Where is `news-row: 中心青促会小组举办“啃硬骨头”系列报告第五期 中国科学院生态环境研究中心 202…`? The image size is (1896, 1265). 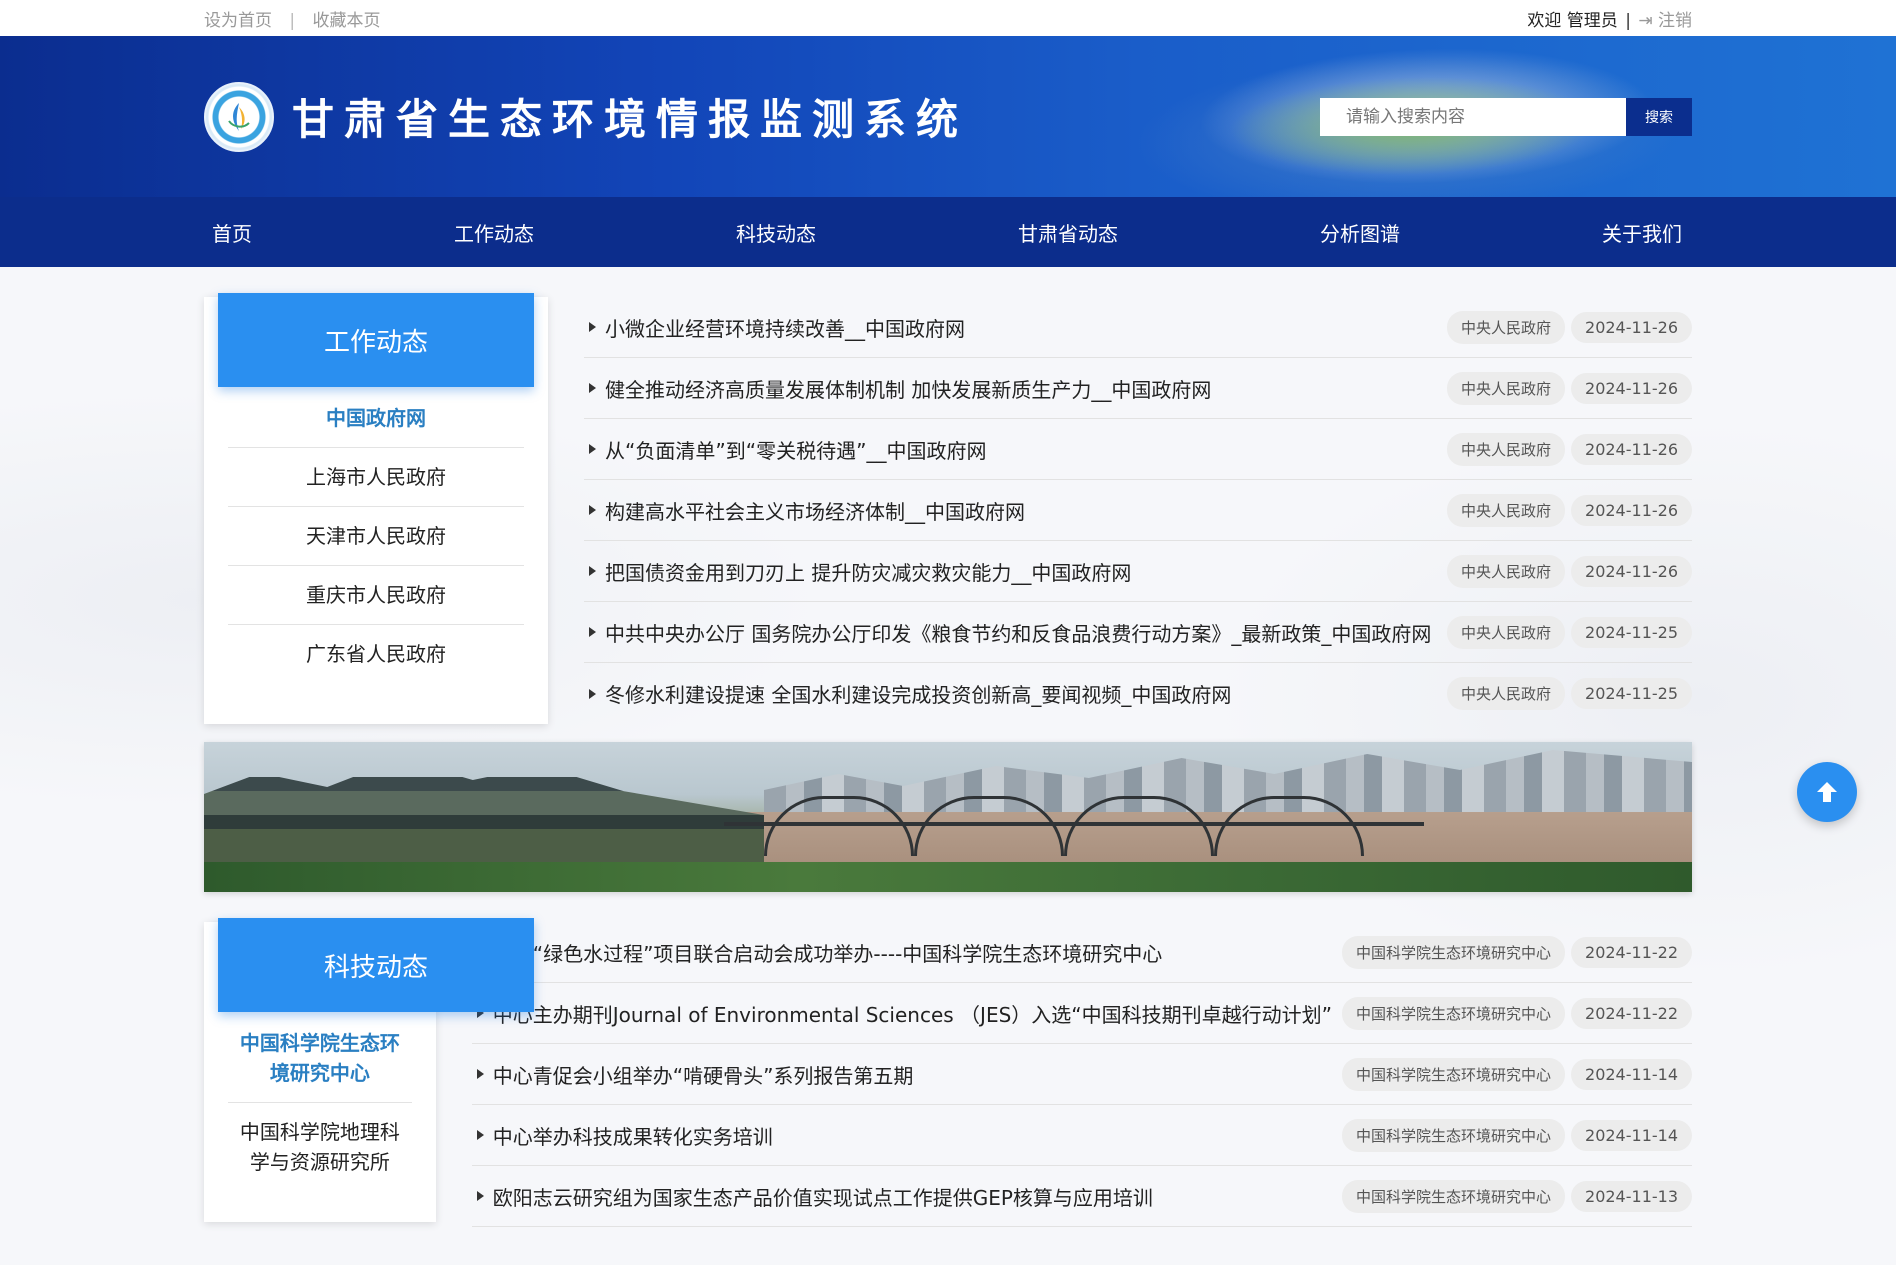
news-row: 中心青促会小组举办“啃硬骨头”系列报告第五期 中国科学院生态环境研究中心 202… is located at coordinates (1081, 1074).